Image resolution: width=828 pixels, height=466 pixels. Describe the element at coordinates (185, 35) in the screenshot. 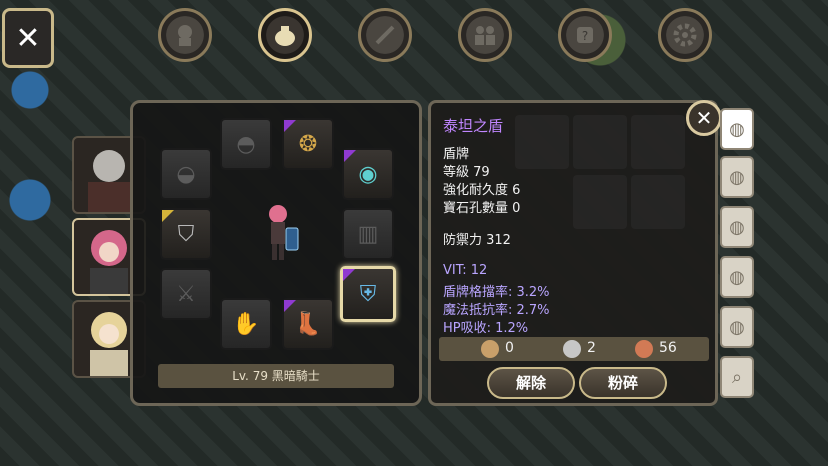

I see `head-icon` at that location.